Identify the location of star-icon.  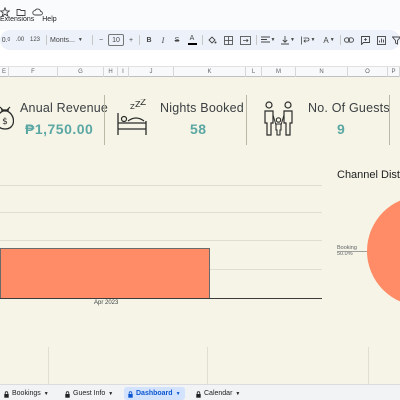
(5, 11).